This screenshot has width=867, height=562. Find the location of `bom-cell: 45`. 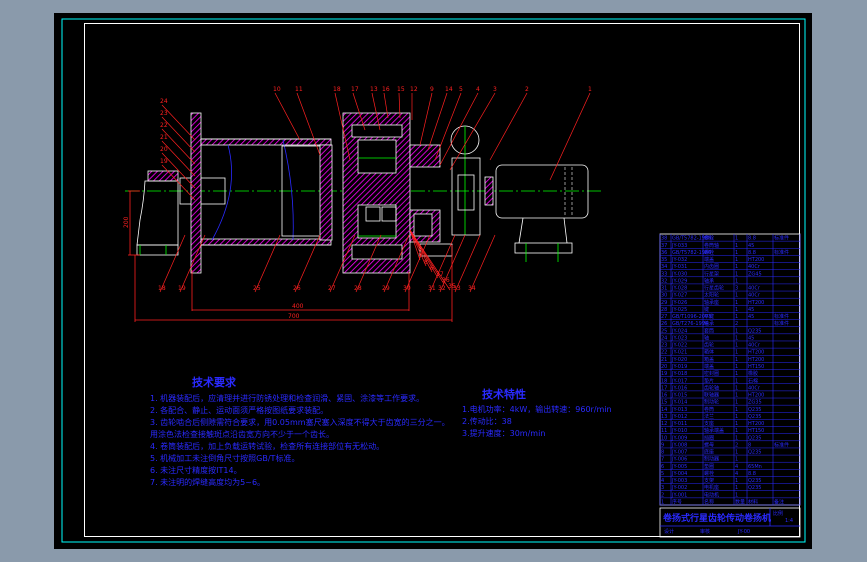

bom-cell: 45 is located at coordinates (751, 246).